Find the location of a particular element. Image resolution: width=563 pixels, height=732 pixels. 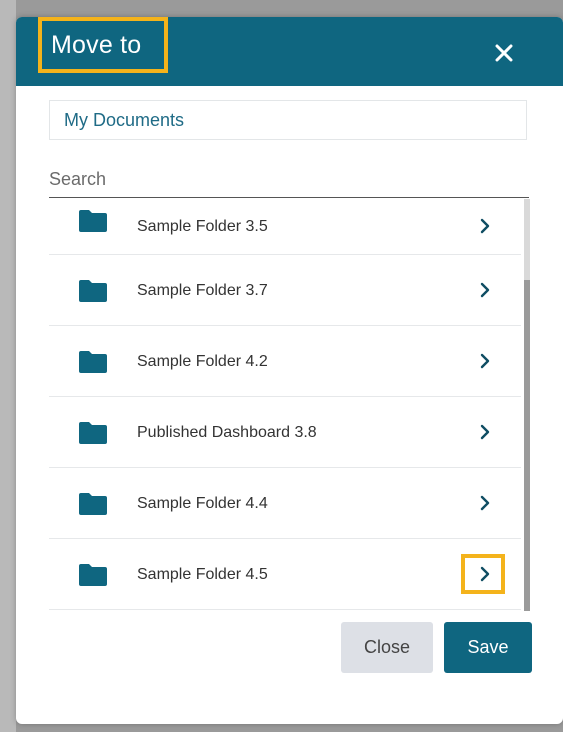

close-button: Close is located at coordinates (387, 647).